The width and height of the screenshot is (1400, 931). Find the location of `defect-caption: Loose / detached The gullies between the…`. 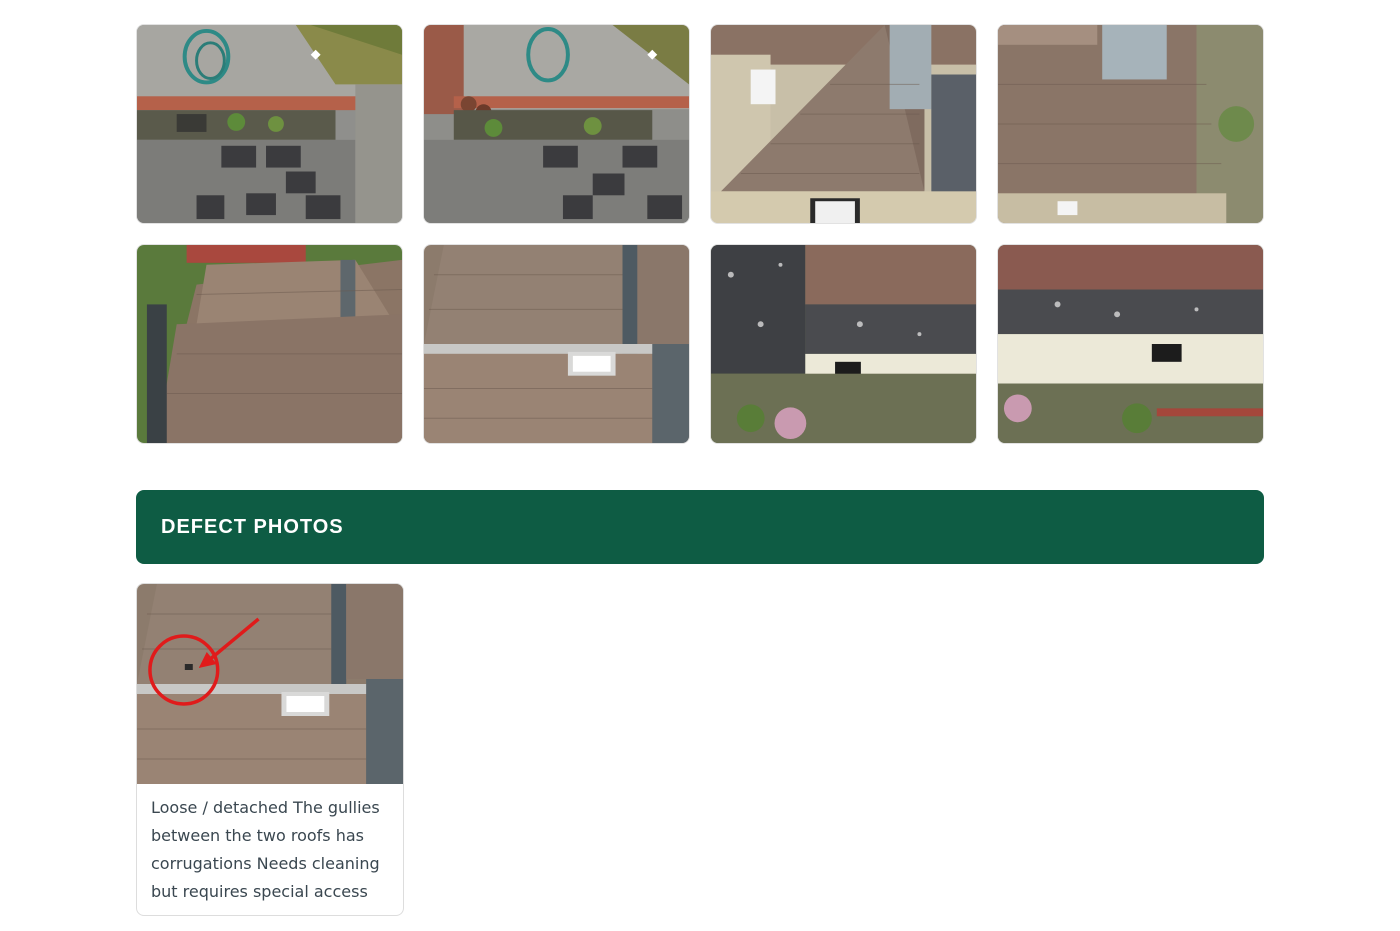

defect-caption: Loose / detached The gullies between the… is located at coordinates (265, 849).